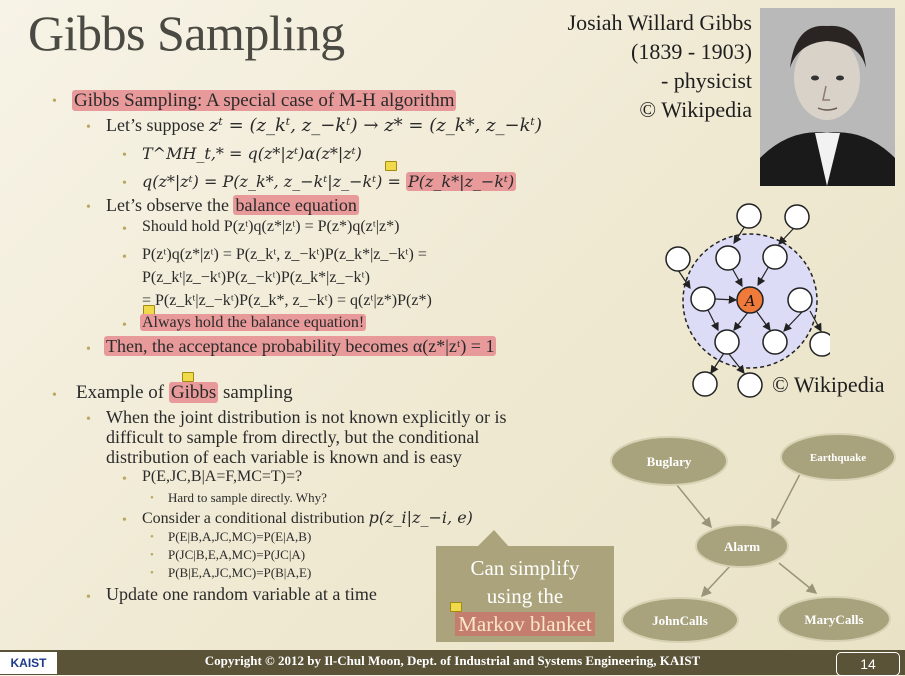 This screenshot has width=905, height=676. Describe the element at coordinates (838, 458) in the screenshot. I see `node-label-earthquake: Earthquake` at that location.